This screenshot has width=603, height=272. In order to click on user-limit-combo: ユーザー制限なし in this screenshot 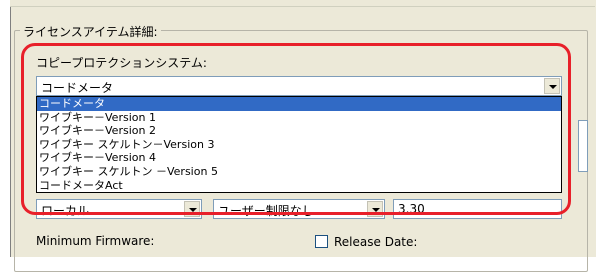, I will do `click(299, 209)`.